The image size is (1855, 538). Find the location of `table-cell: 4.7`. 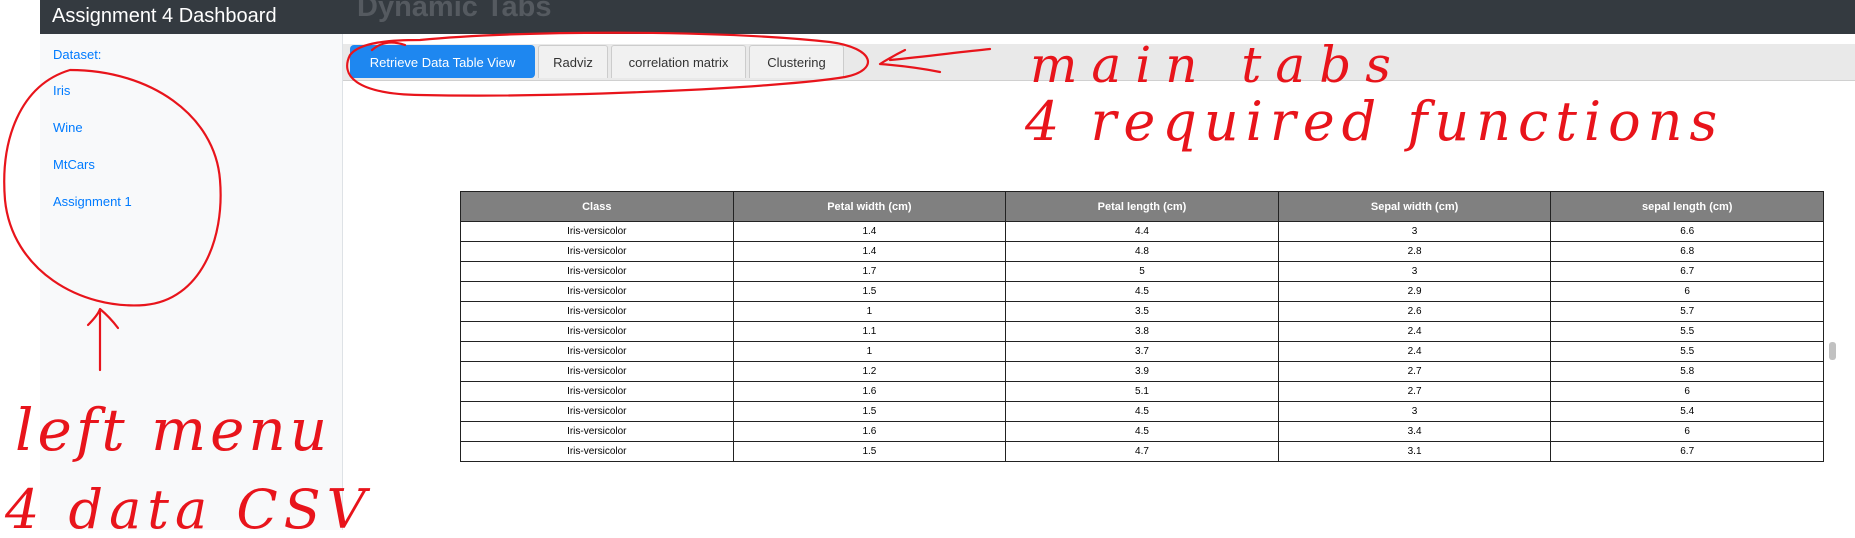

table-cell: 4.7 is located at coordinates (1142, 451).